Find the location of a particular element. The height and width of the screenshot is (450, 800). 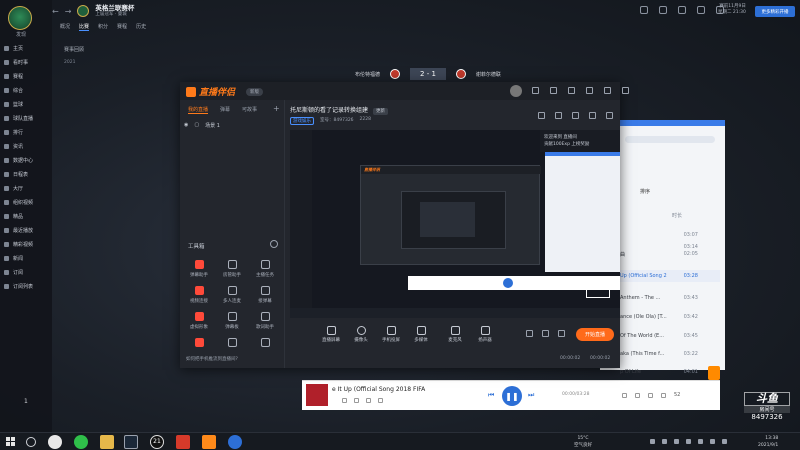

tab-history: 历史 is located at coordinates (141, 27).